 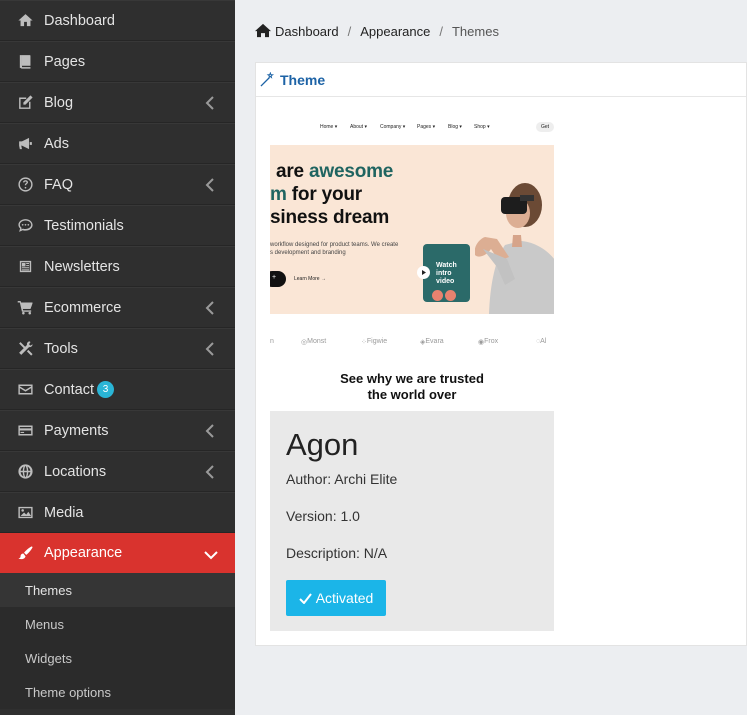 I want to click on sidebar-item-label: Dashboard, so click(x=79, y=20).